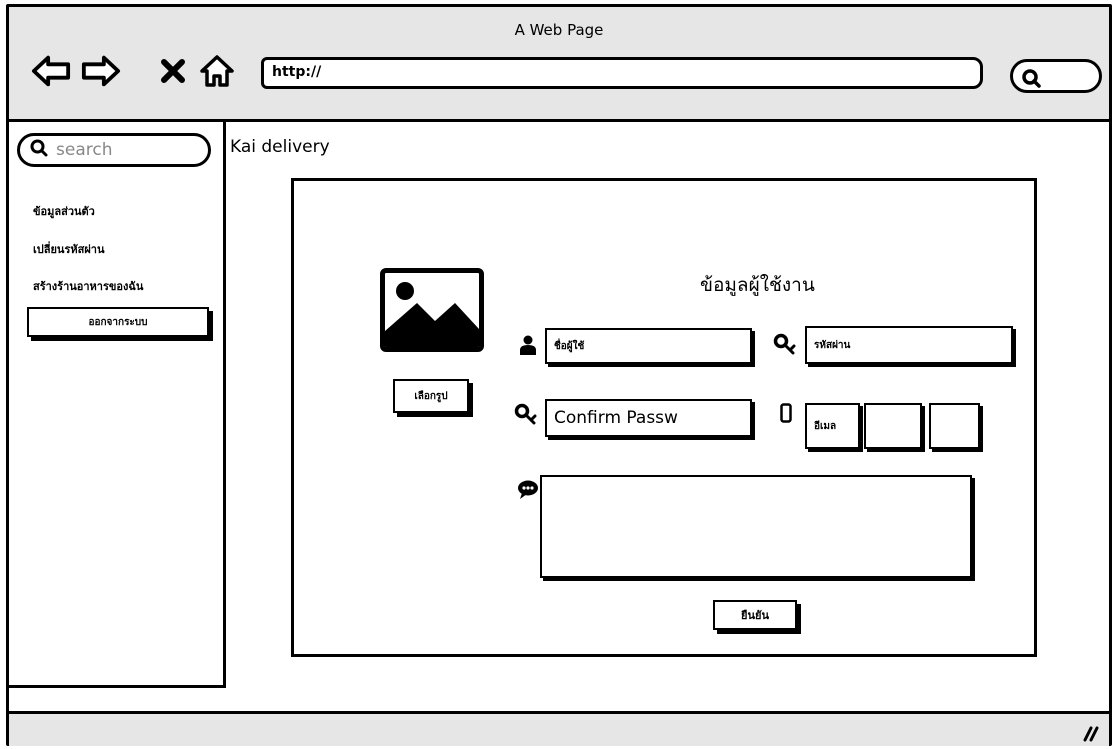 The height and width of the screenshot is (749, 1116). Describe the element at coordinates (1089, 734) in the screenshot. I see `resize-grip-icon` at that location.